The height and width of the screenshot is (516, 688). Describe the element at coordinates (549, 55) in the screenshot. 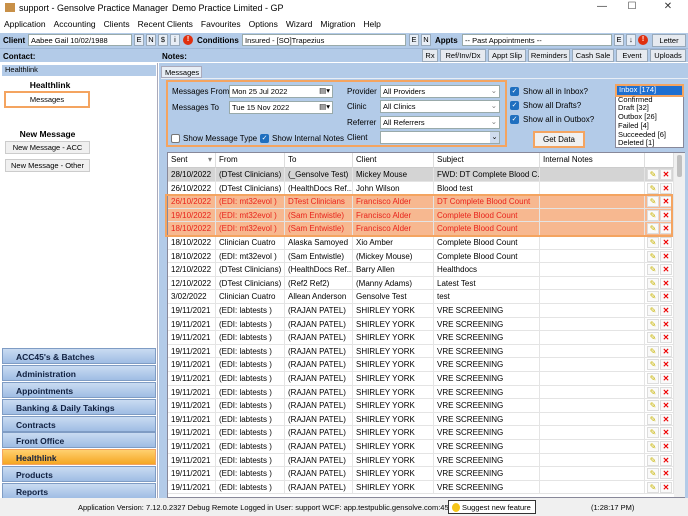

I see `reminders-button: Reminders` at that location.